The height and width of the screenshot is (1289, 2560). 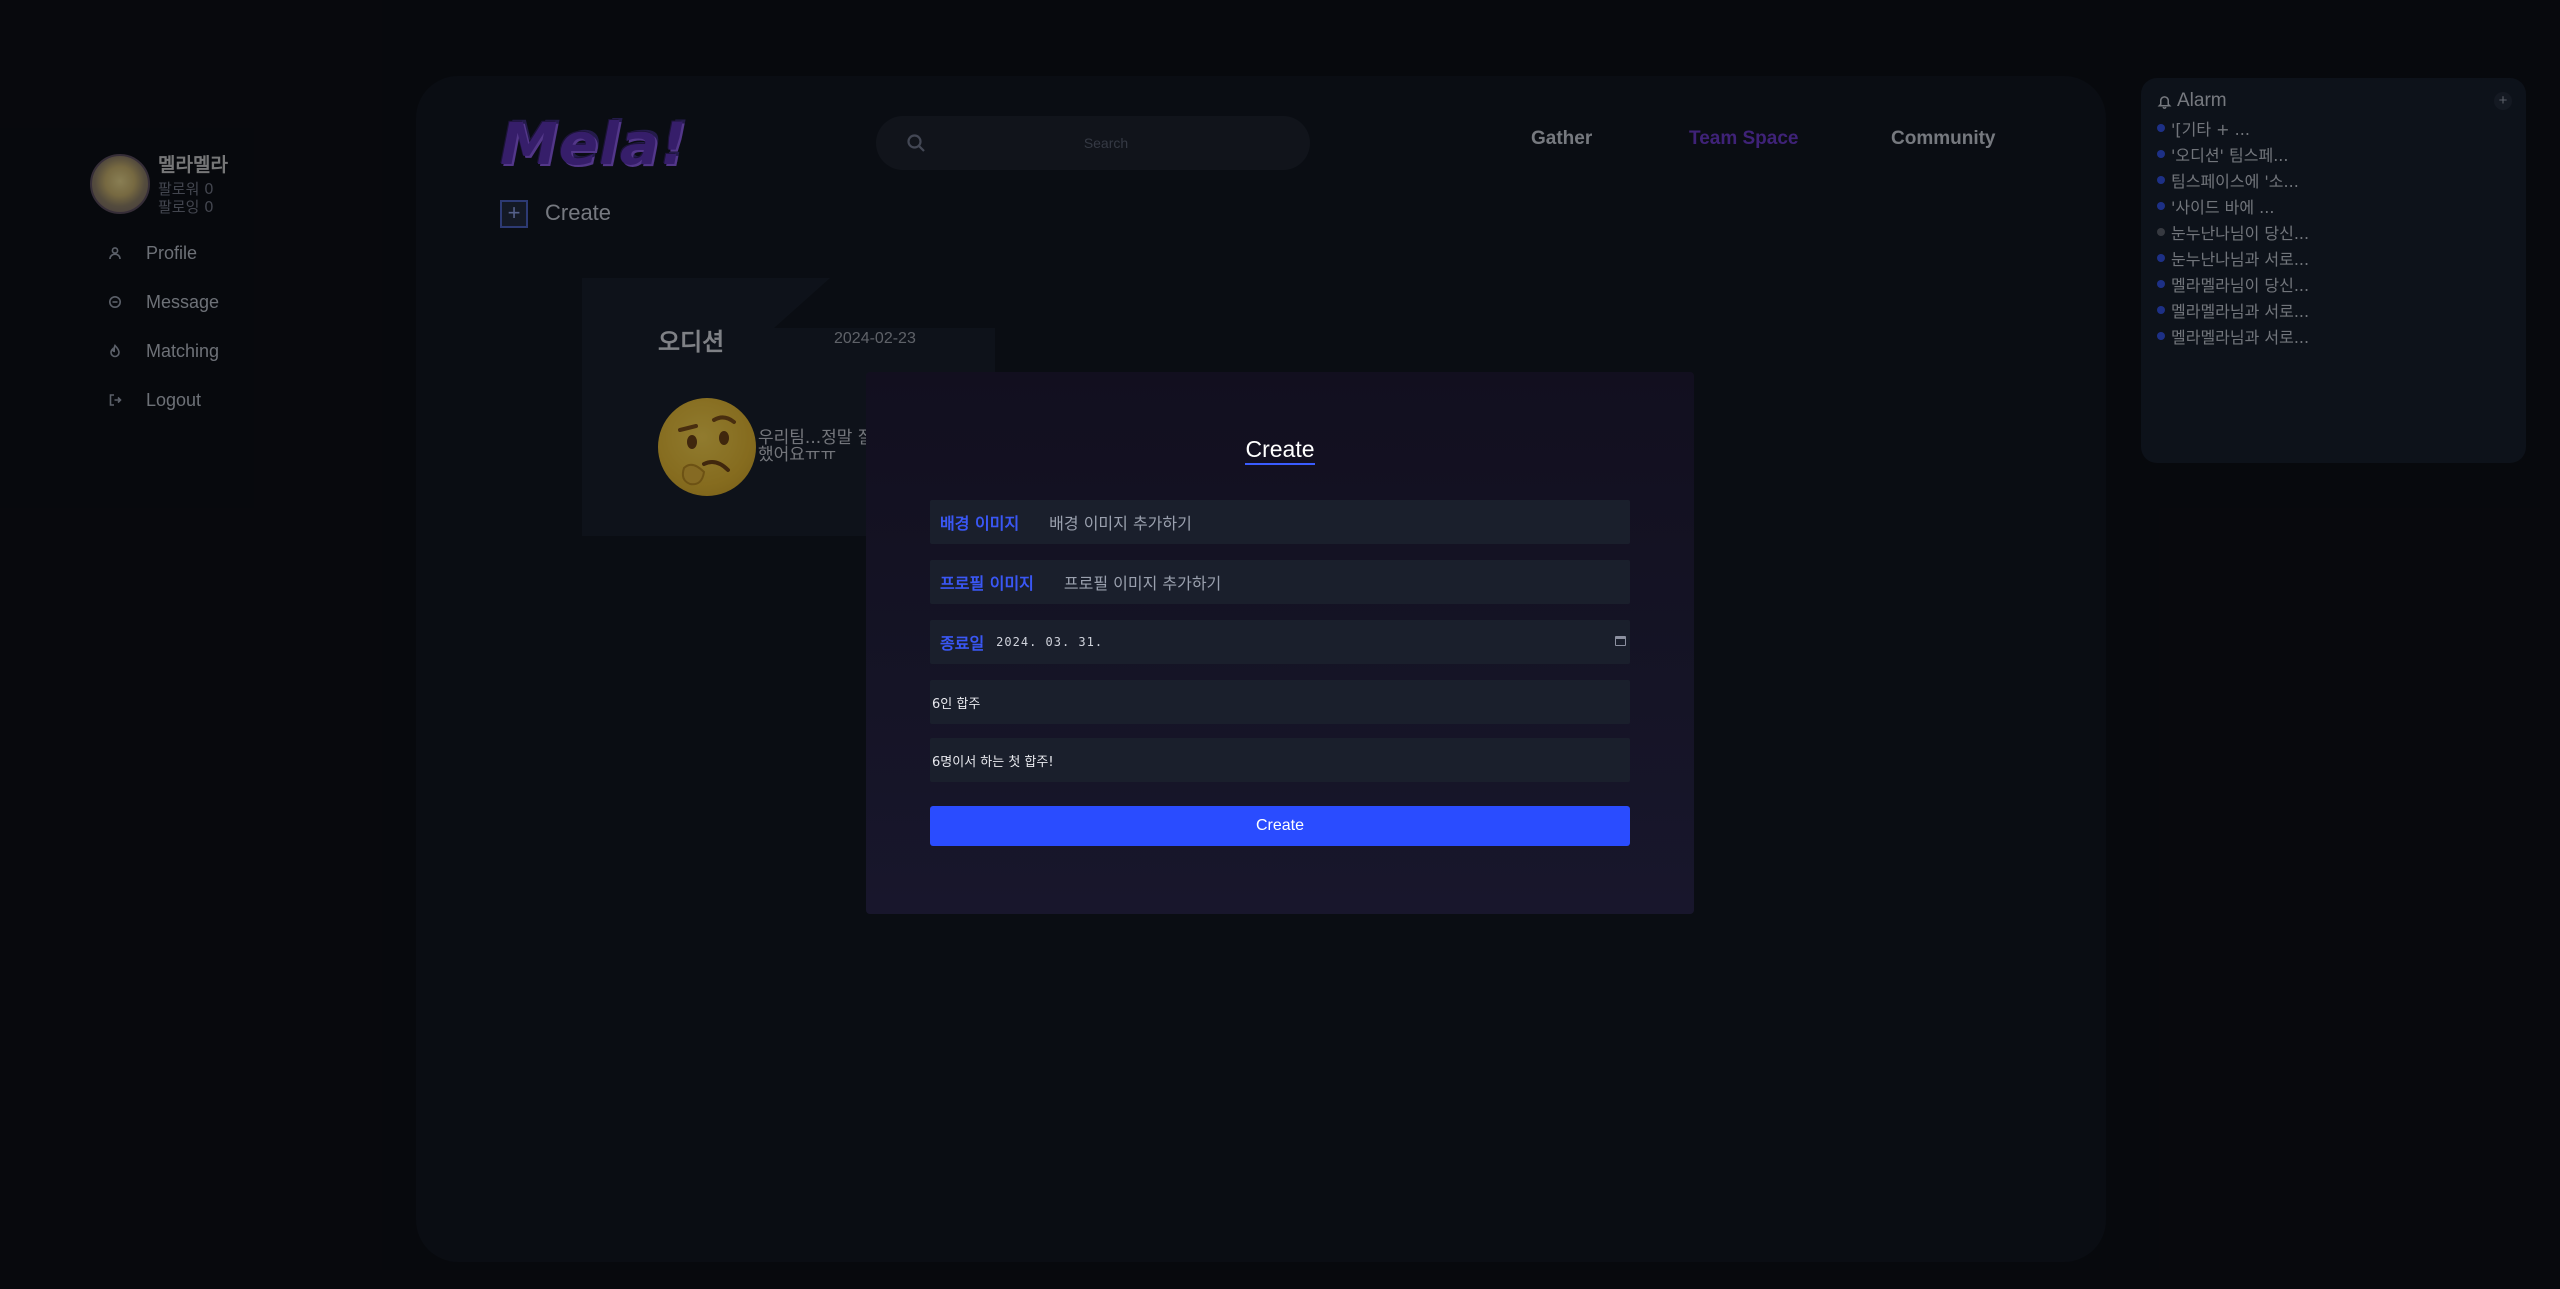 What do you see at coordinates (1280, 582) in the screenshot?
I see `profile-image-field: 프로필 이미지 프로필 이미지 추가하기` at bounding box center [1280, 582].